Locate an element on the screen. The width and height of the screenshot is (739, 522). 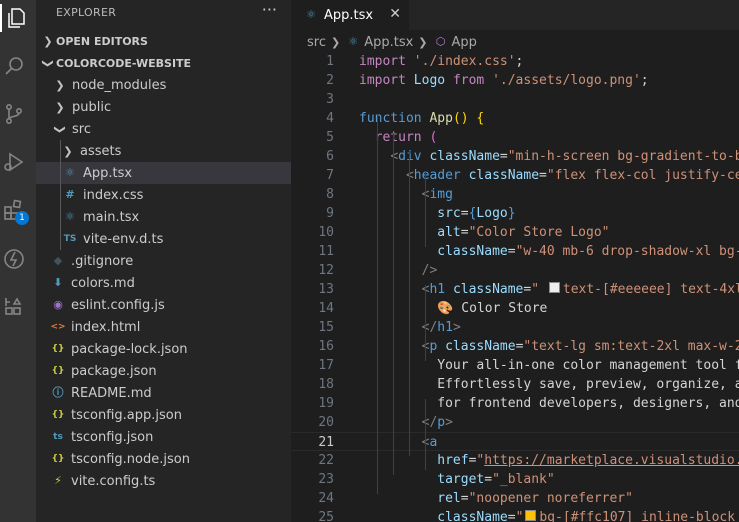
code-line: 15 </h1> is located at coordinates (515, 327).